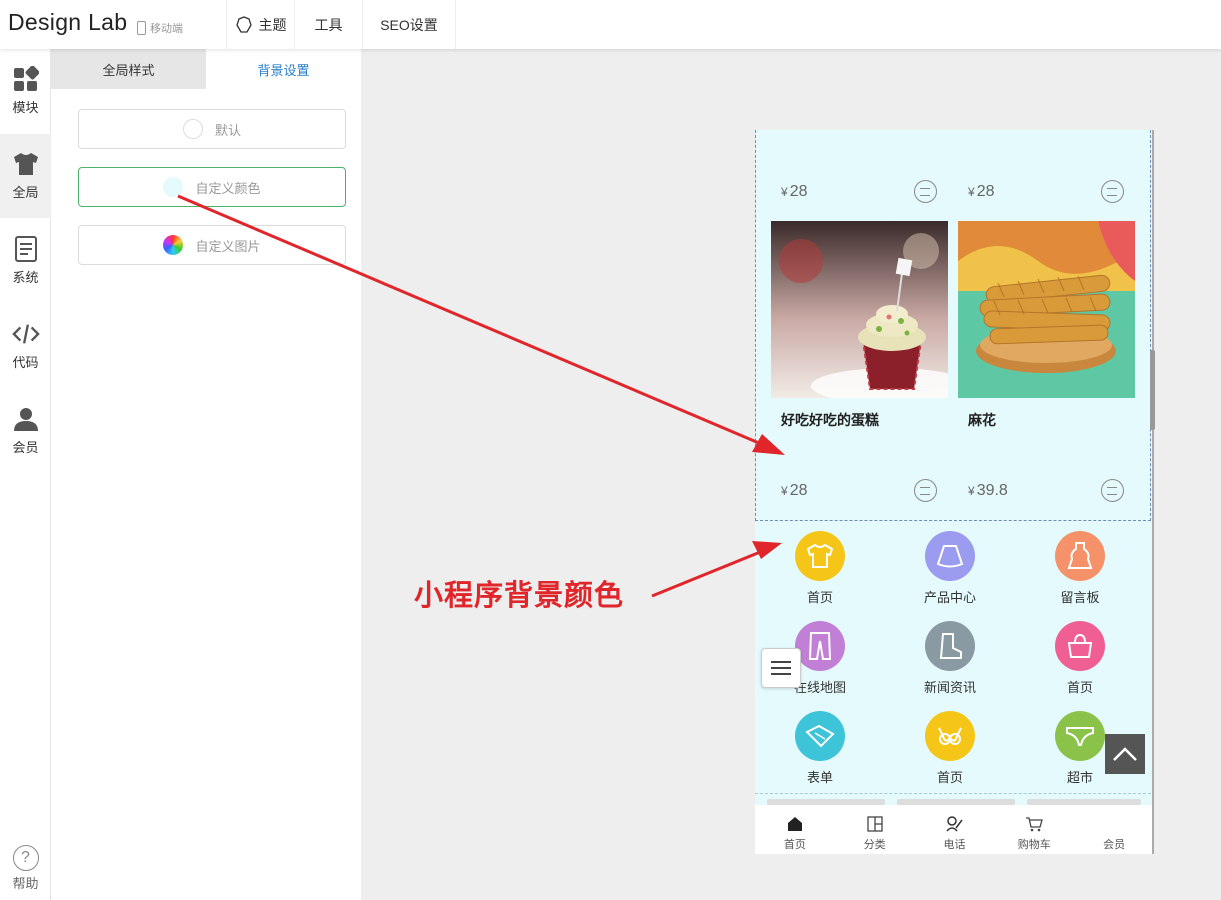 The height and width of the screenshot is (900, 1221). What do you see at coordinates (610, 24) in the screenshot?
I see `top-bar: Design Lab 移动端 主题 工具 SEO设置` at bounding box center [610, 24].